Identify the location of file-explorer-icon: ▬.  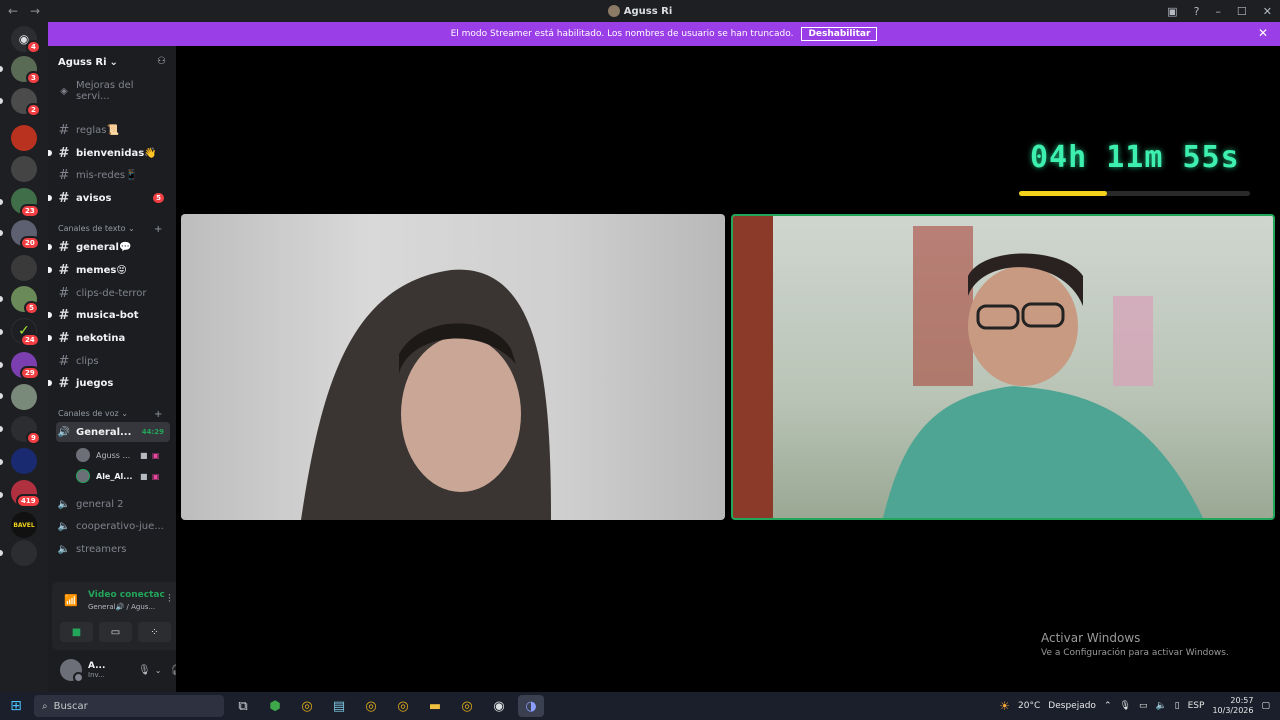
(435, 706).